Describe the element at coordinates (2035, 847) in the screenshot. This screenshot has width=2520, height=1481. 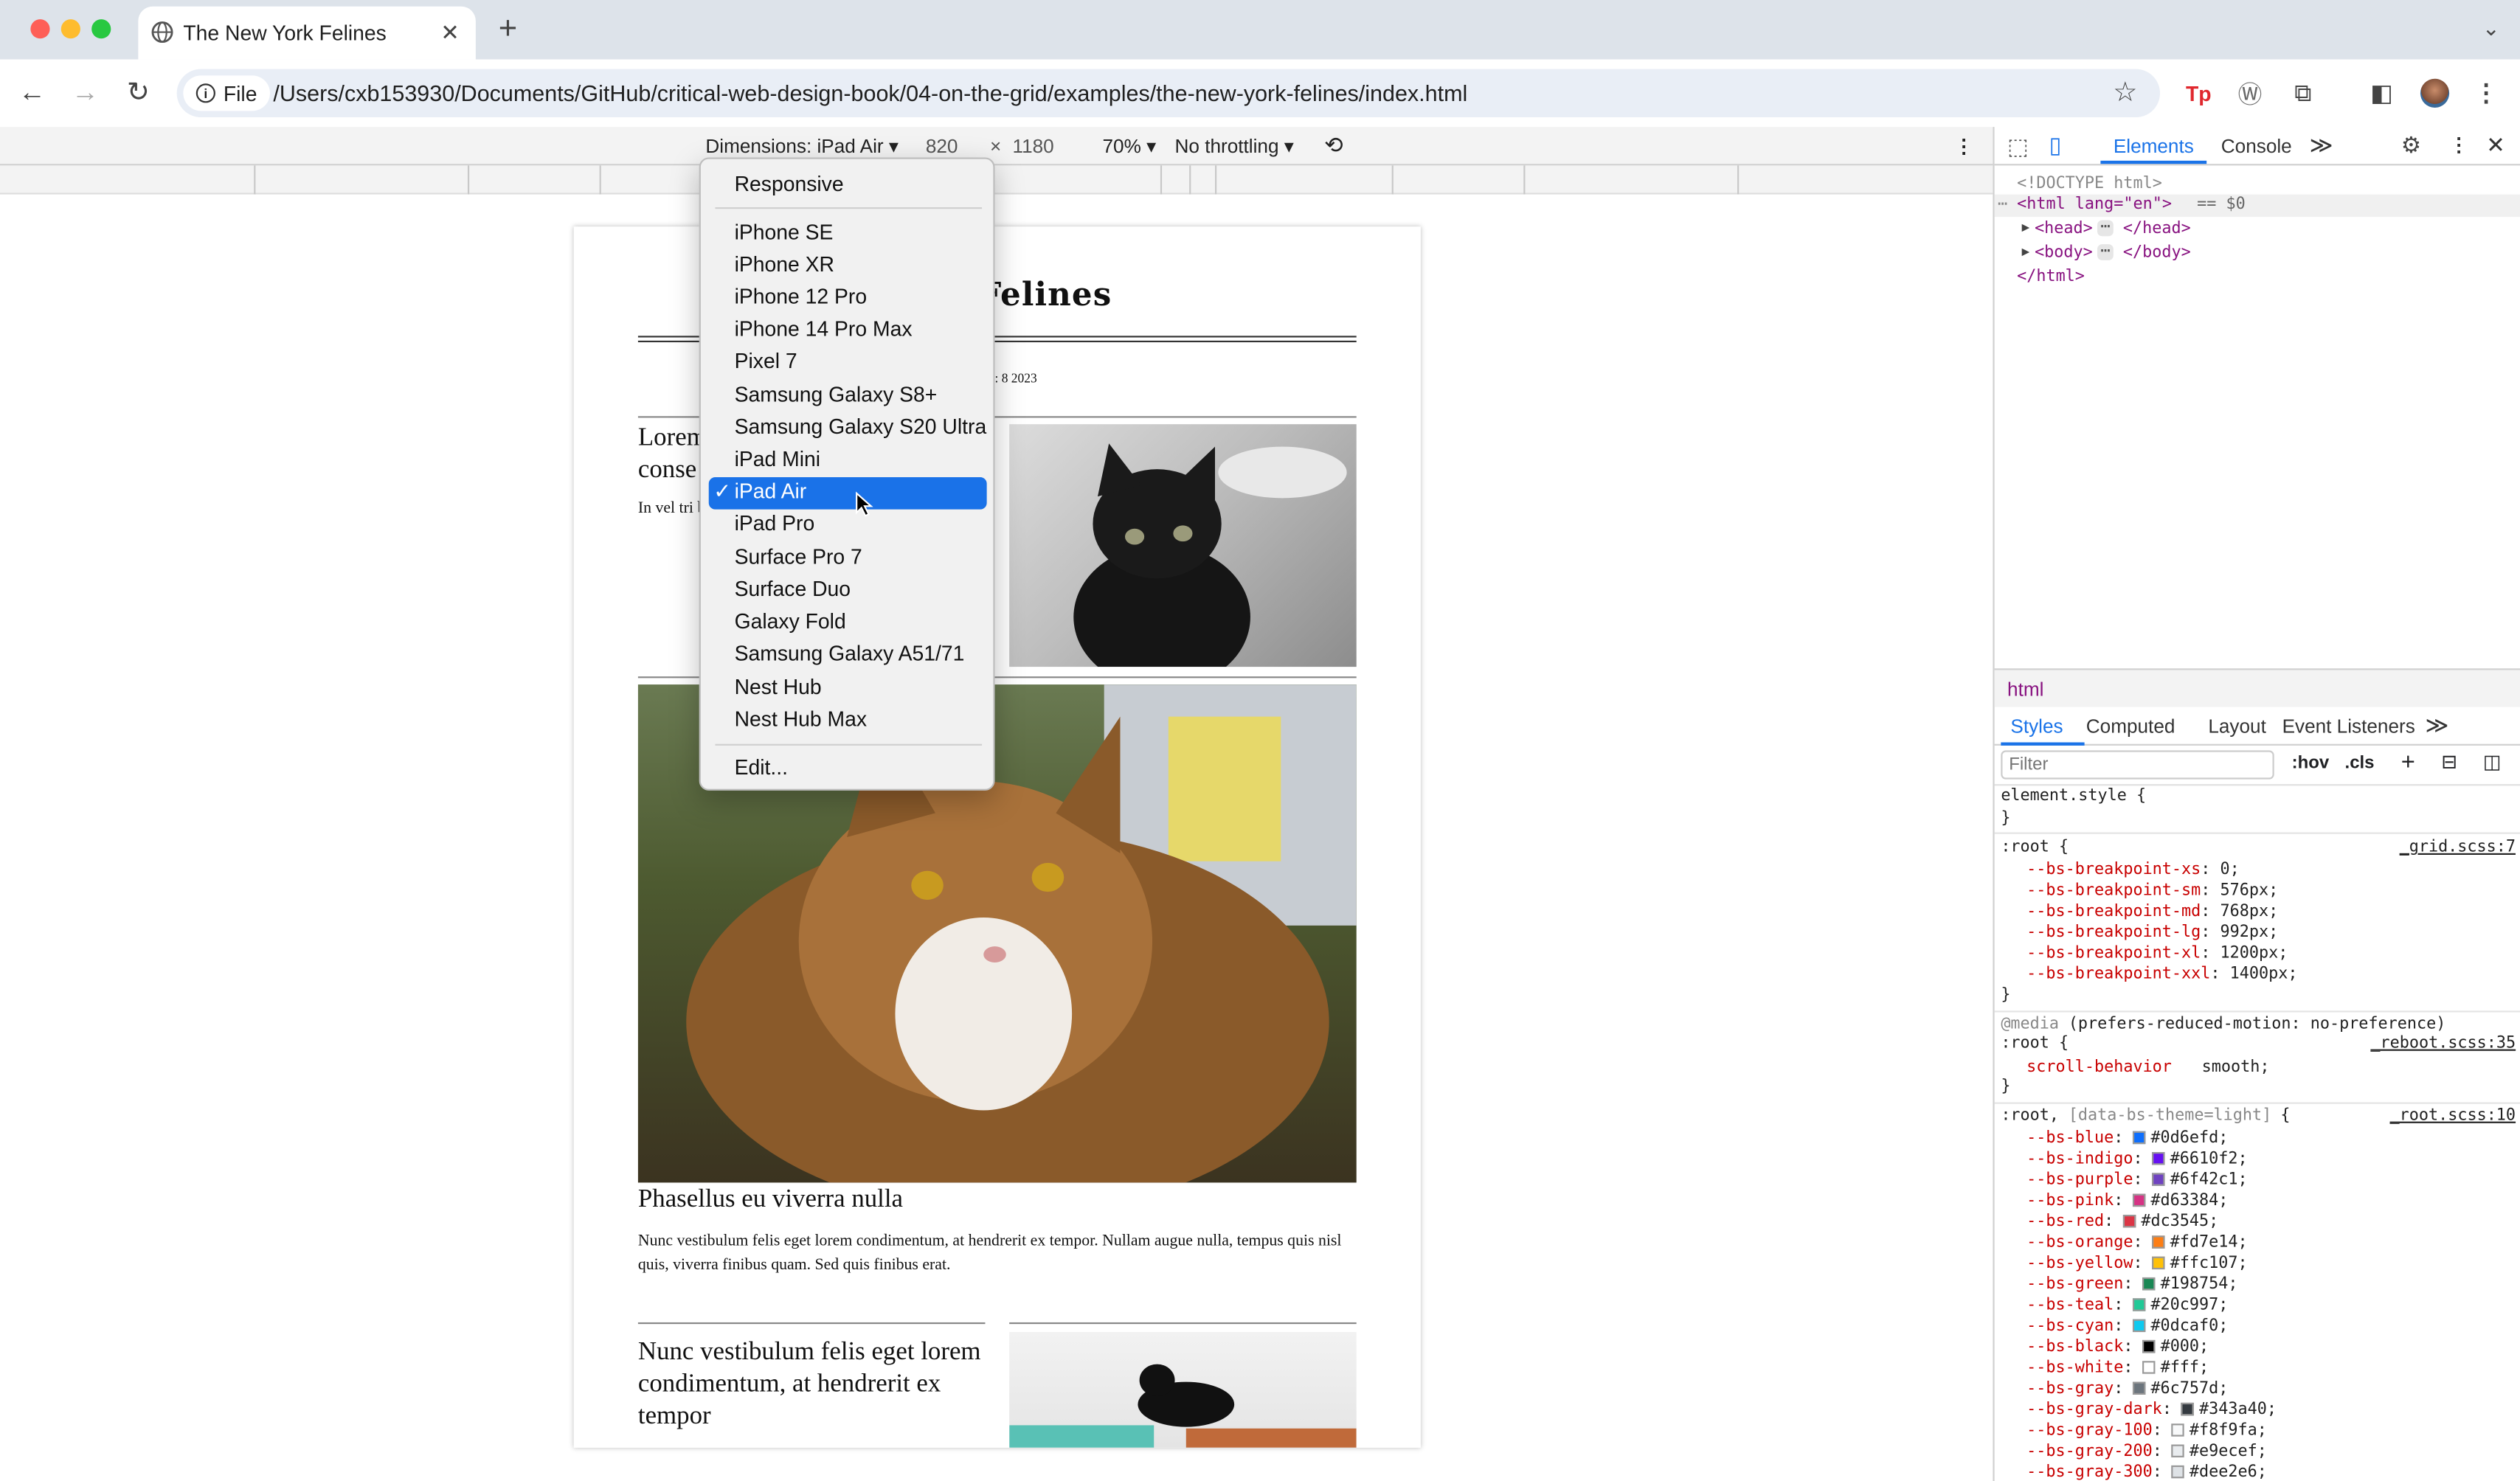
I see `grid-rule-selector: :root {` at that location.